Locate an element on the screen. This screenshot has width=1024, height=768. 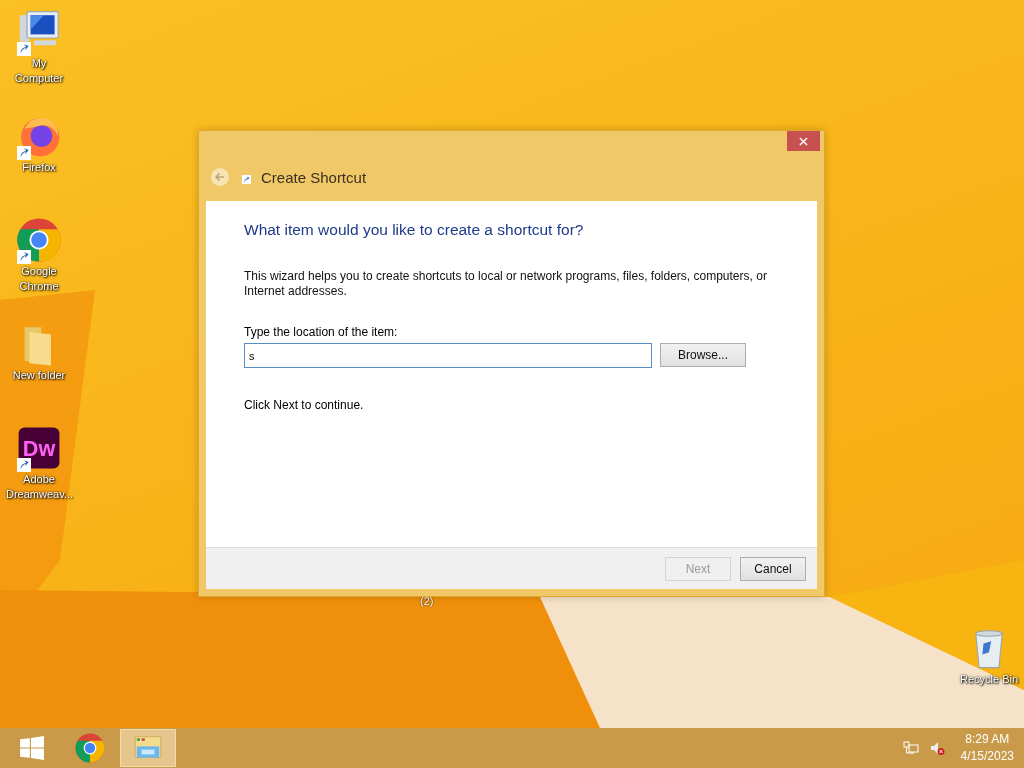
clock-date: 4/15/2023 is located at coordinates (987, 756).